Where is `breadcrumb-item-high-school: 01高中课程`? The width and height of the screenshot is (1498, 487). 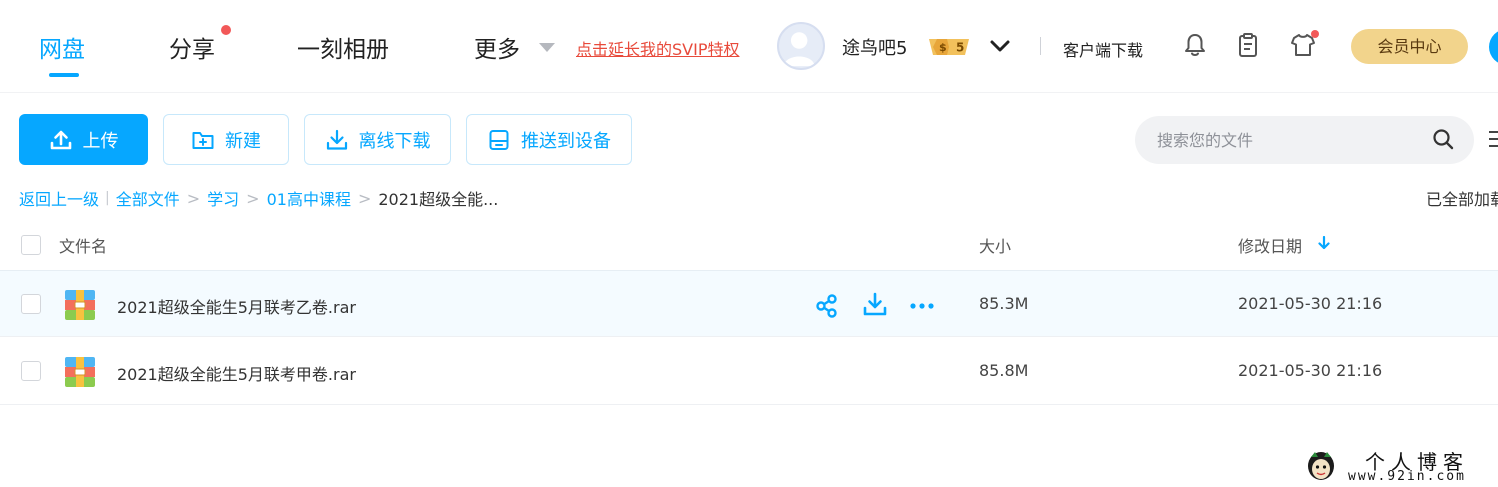 breadcrumb-item-high-school: 01高中课程 is located at coordinates (309, 198).